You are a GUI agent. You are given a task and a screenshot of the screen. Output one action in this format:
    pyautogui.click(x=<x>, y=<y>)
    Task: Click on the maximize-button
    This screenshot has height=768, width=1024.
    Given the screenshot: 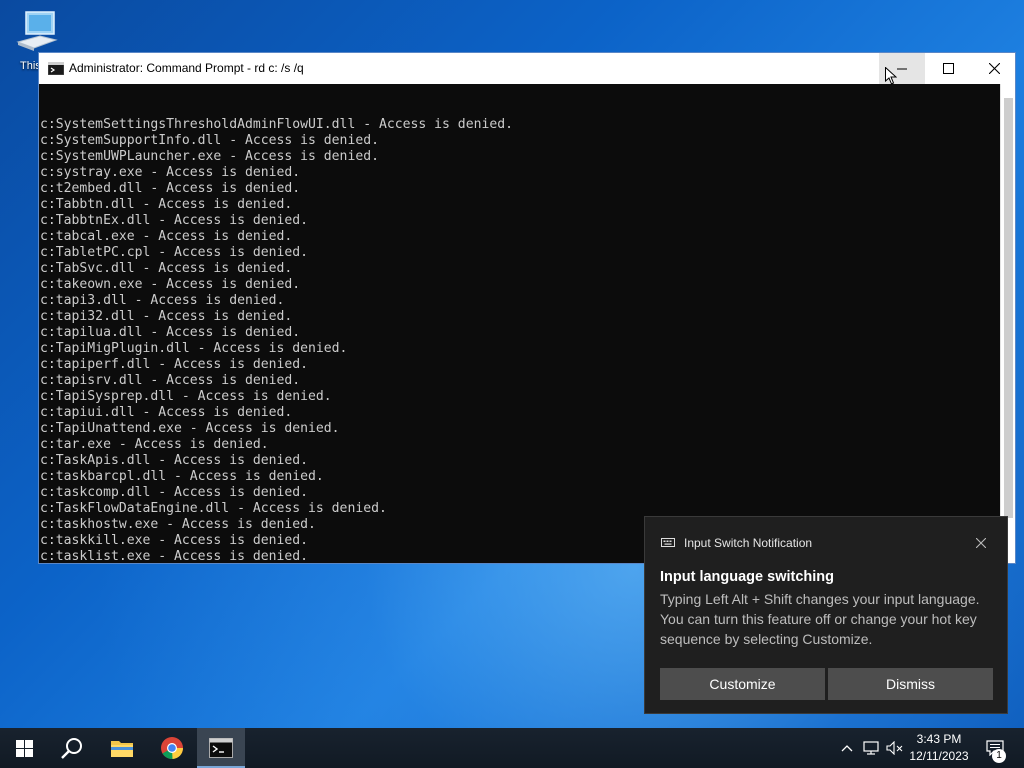 What is the action you would take?
    pyautogui.click(x=948, y=68)
    